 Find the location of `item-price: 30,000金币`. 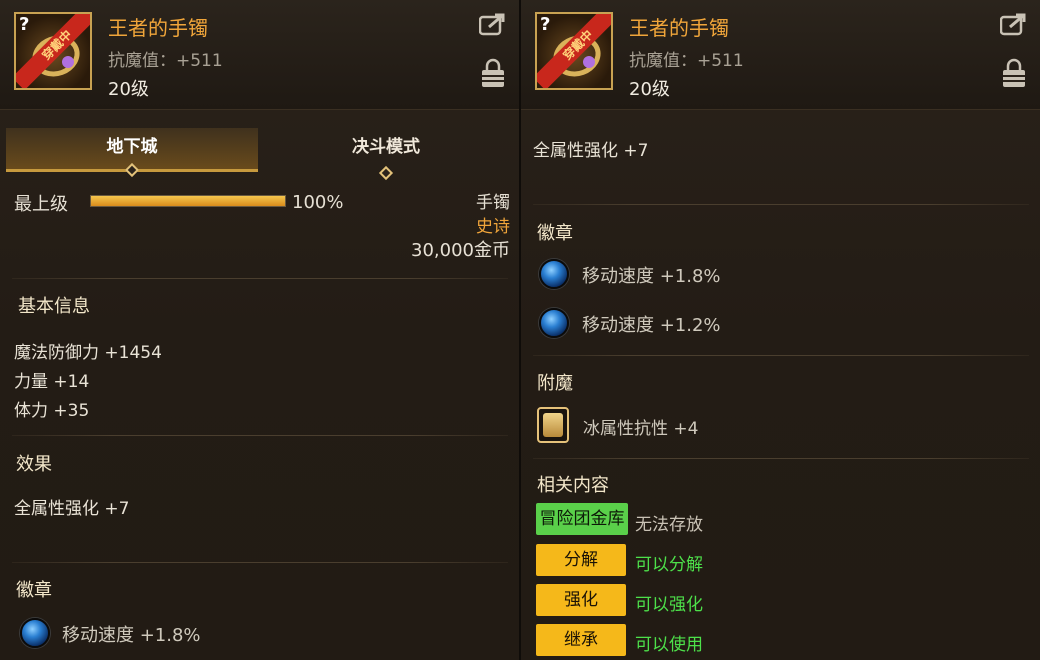

item-price: 30,000金币 is located at coordinates (460, 250).